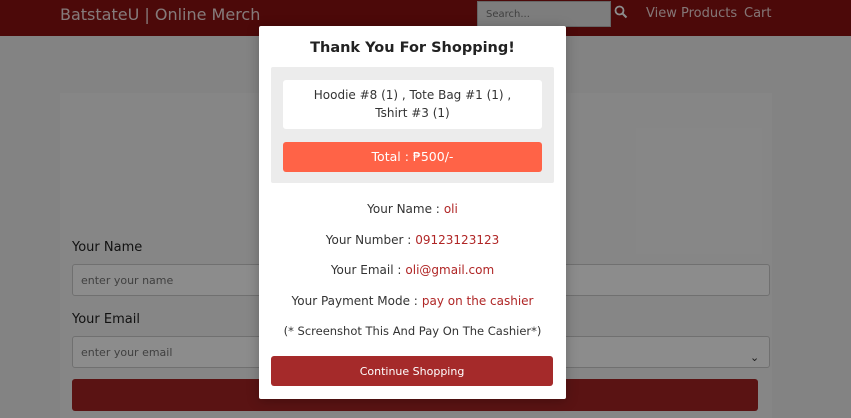 This screenshot has height=418, width=851. What do you see at coordinates (412, 157) in the screenshot?
I see `order-total: Total : ₱500/-` at bounding box center [412, 157].